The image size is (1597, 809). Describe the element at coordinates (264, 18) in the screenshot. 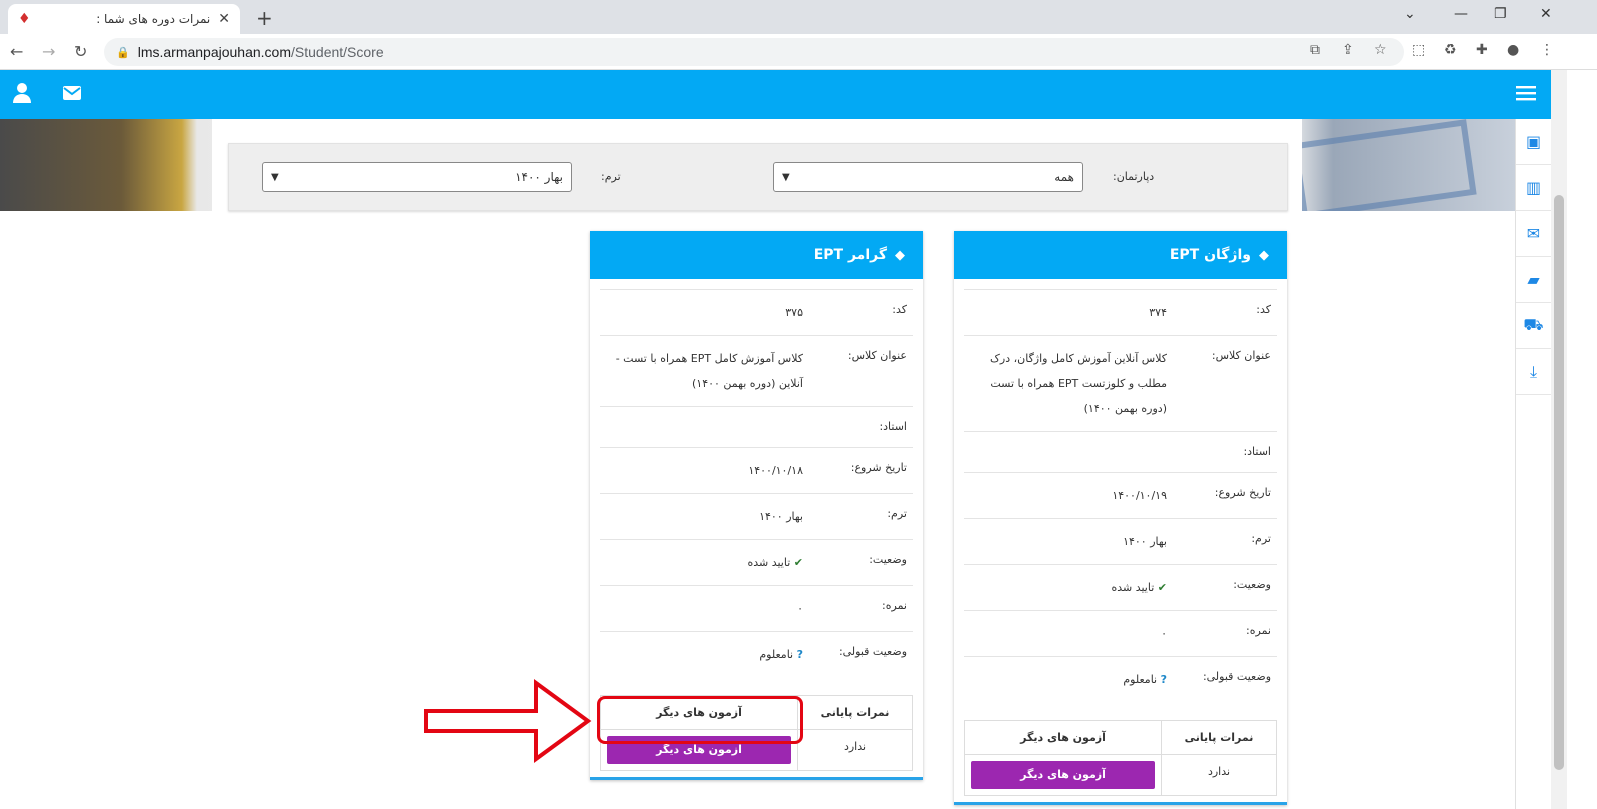

I see `new-tab-icon: +` at that location.